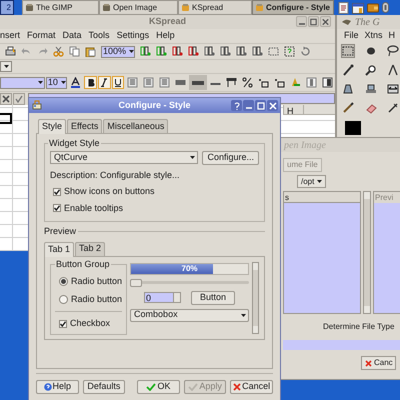 The image size is (400, 400). I want to click on progress-label: 70%, so click(189, 269).